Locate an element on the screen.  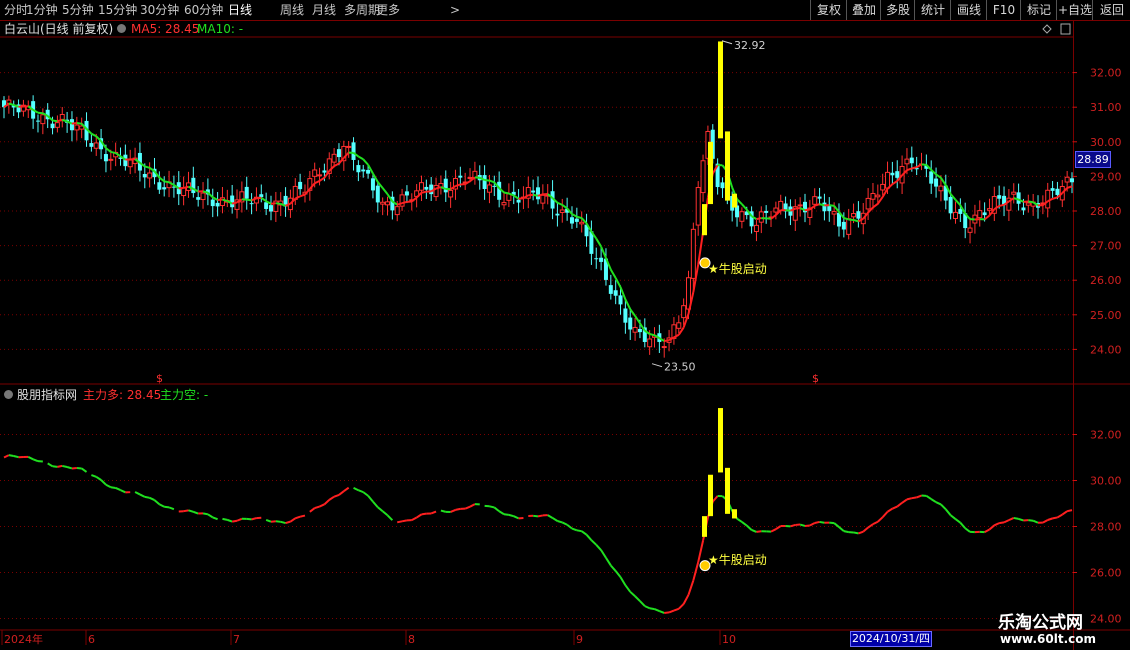
main-ytick-label: 24.00 is located at coordinates (1106, 349).